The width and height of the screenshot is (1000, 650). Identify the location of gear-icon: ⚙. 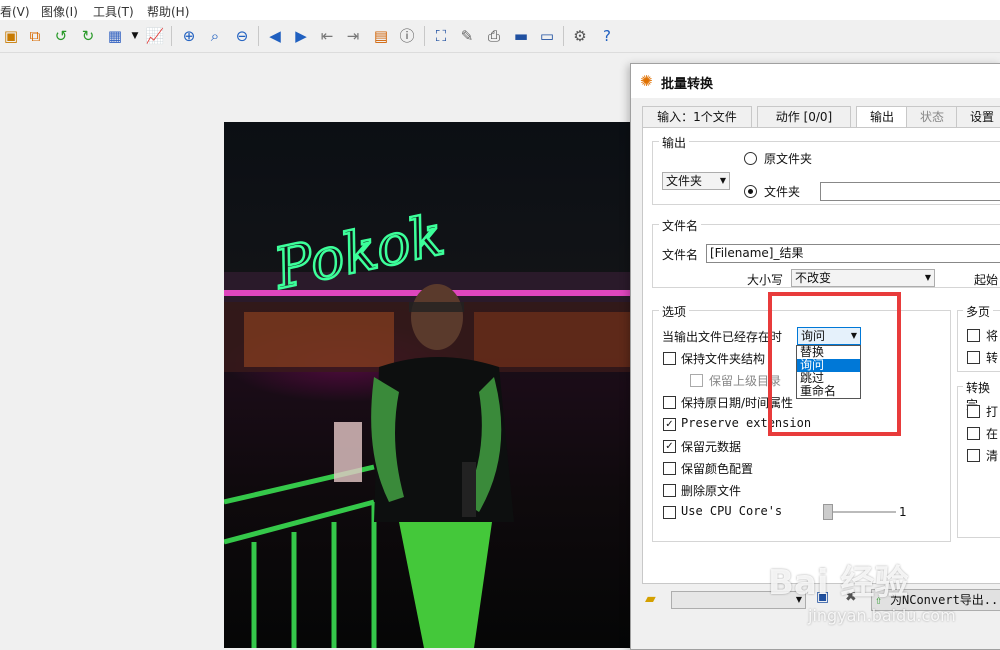
(580, 36).